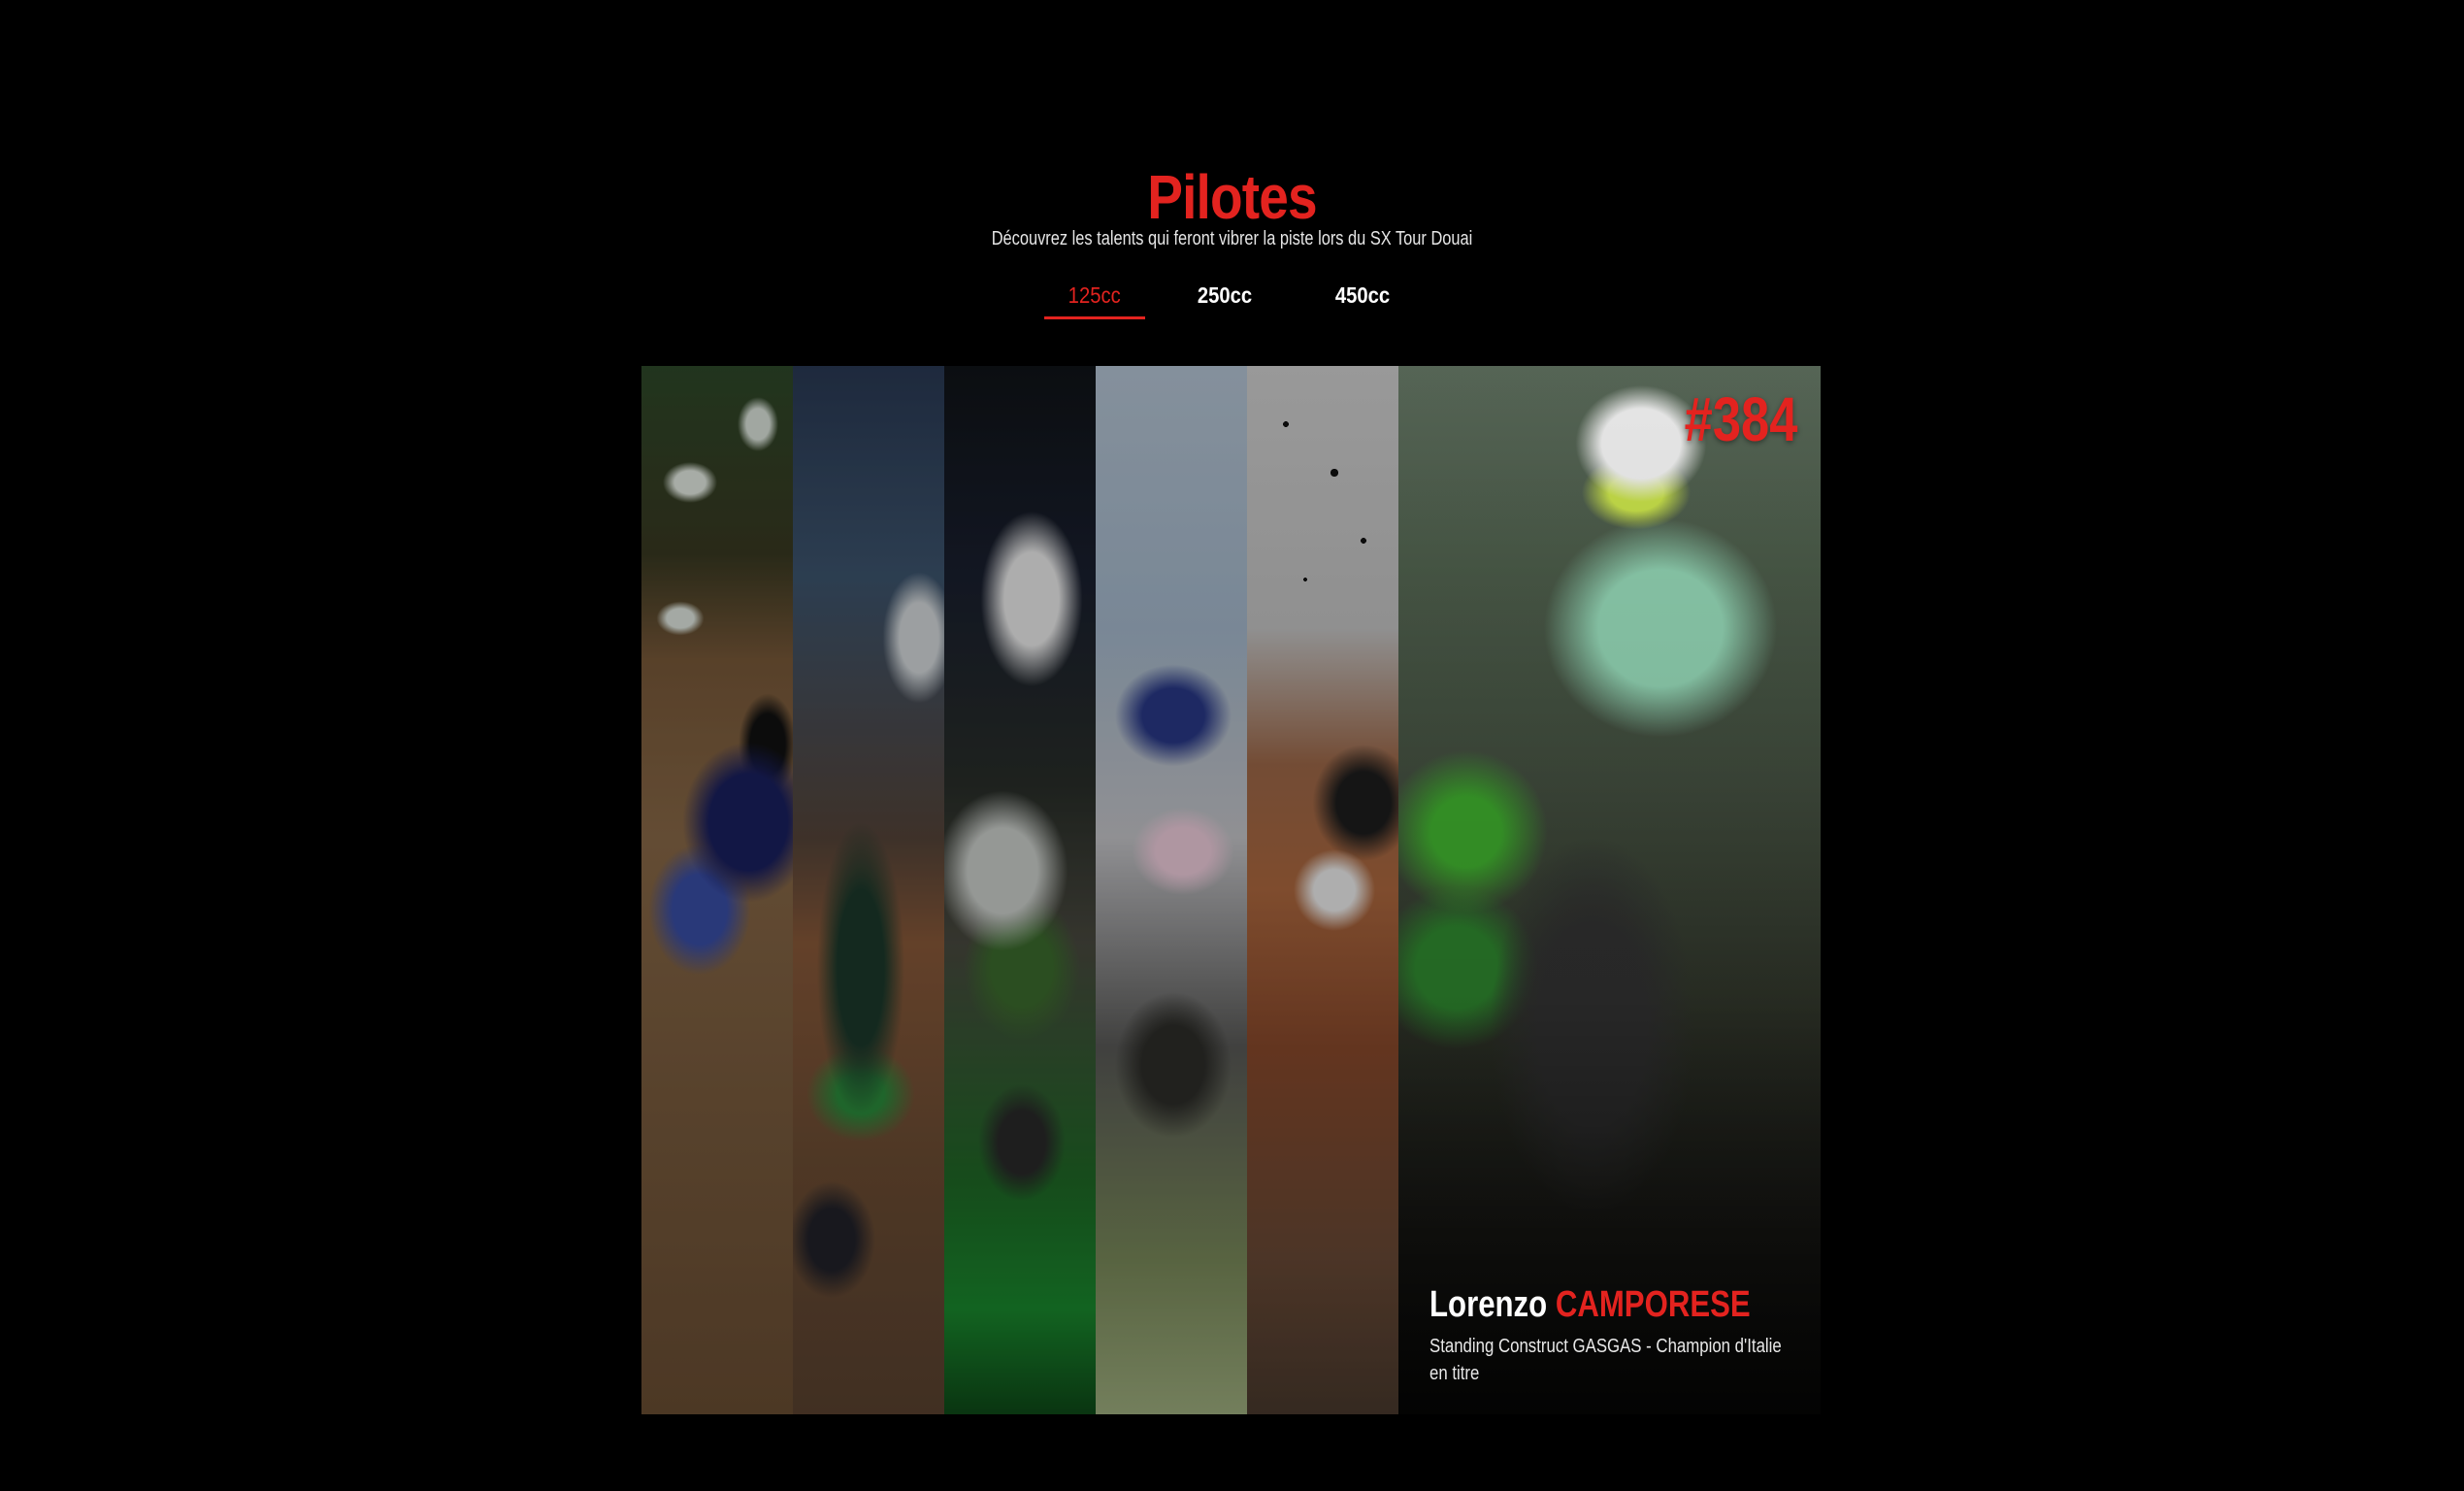 This screenshot has width=2464, height=1491. Describe the element at coordinates (1488, 1304) in the screenshot. I see `rider-first-name: Lorenzo` at that location.